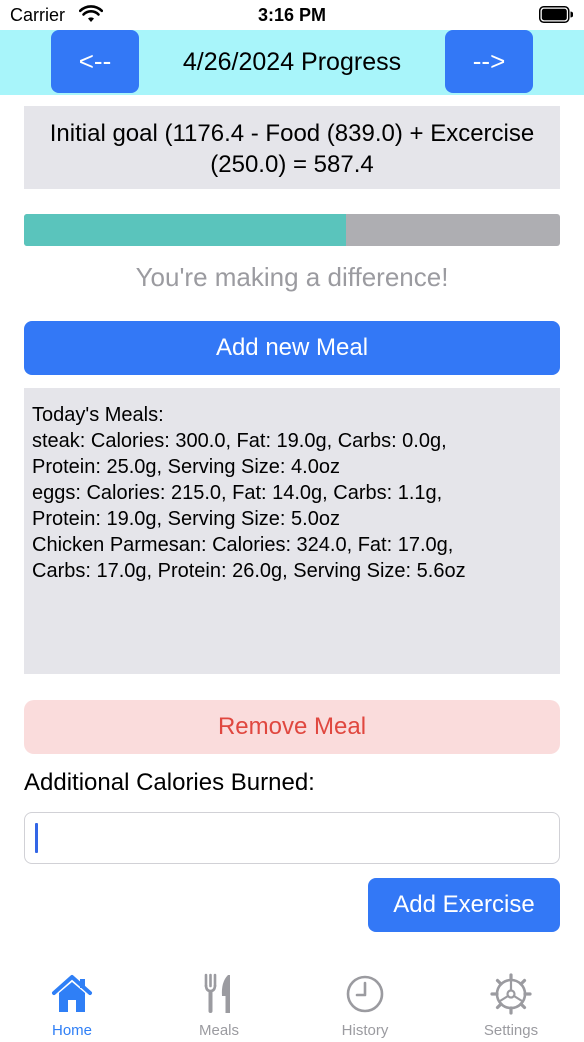 This screenshot has width=584, height=1042. What do you see at coordinates (186, 519) in the screenshot?
I see `meal-line: Protein: 19.0g, Serving Size: 5.0oz` at bounding box center [186, 519].